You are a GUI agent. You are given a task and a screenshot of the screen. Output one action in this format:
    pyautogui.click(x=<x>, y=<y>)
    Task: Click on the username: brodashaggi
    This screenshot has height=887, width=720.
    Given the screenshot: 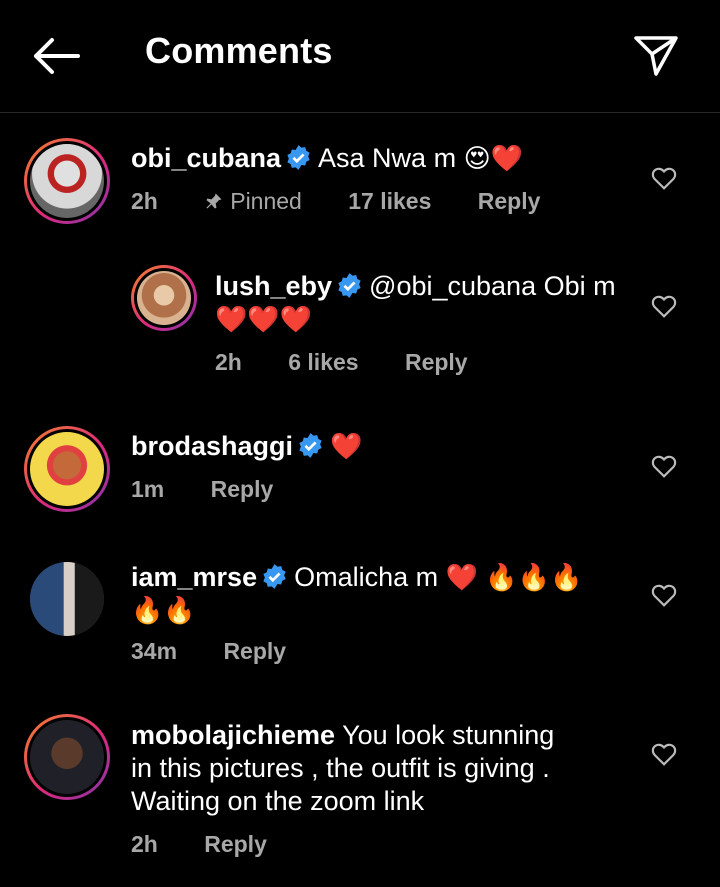 What is the action you would take?
    pyautogui.click(x=212, y=446)
    